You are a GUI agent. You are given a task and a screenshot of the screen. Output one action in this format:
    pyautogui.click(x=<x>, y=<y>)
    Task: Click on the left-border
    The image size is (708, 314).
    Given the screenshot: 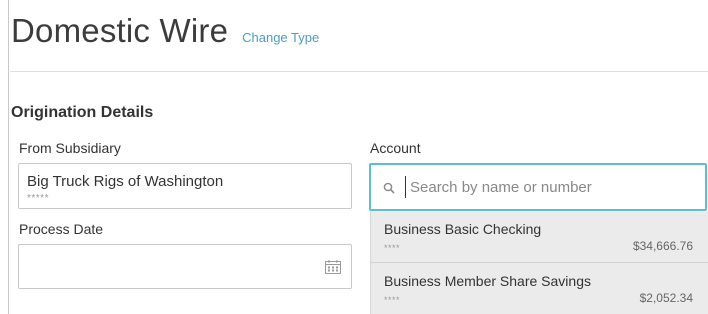 What is the action you would take?
    pyautogui.click(x=8, y=157)
    